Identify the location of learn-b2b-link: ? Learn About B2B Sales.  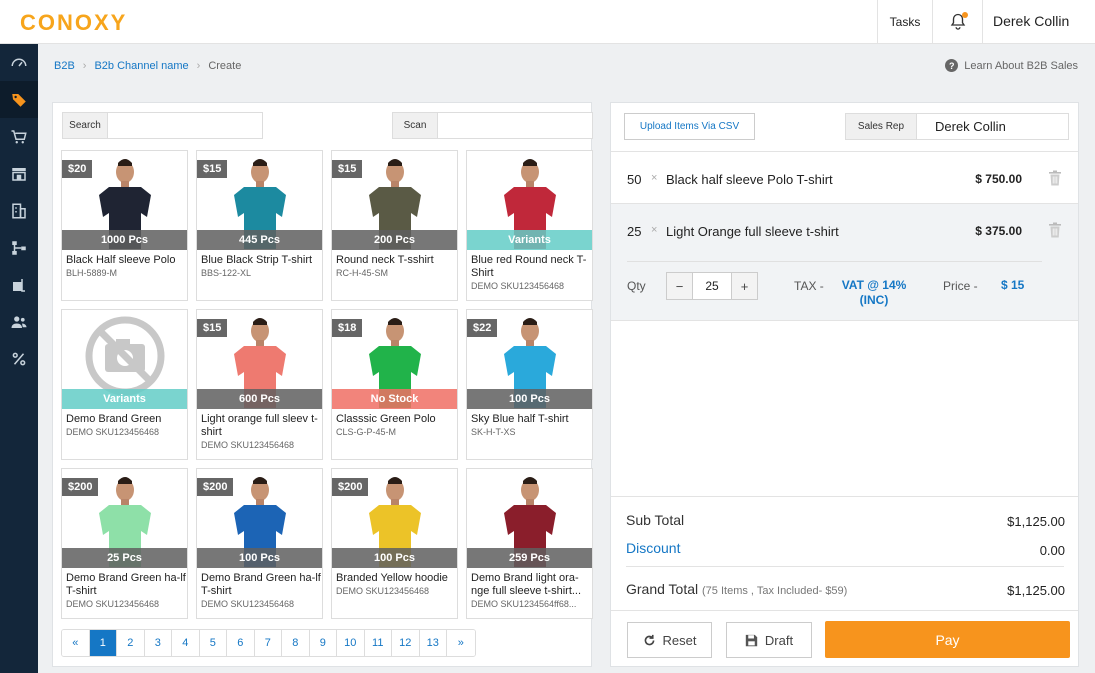
(1011, 65).